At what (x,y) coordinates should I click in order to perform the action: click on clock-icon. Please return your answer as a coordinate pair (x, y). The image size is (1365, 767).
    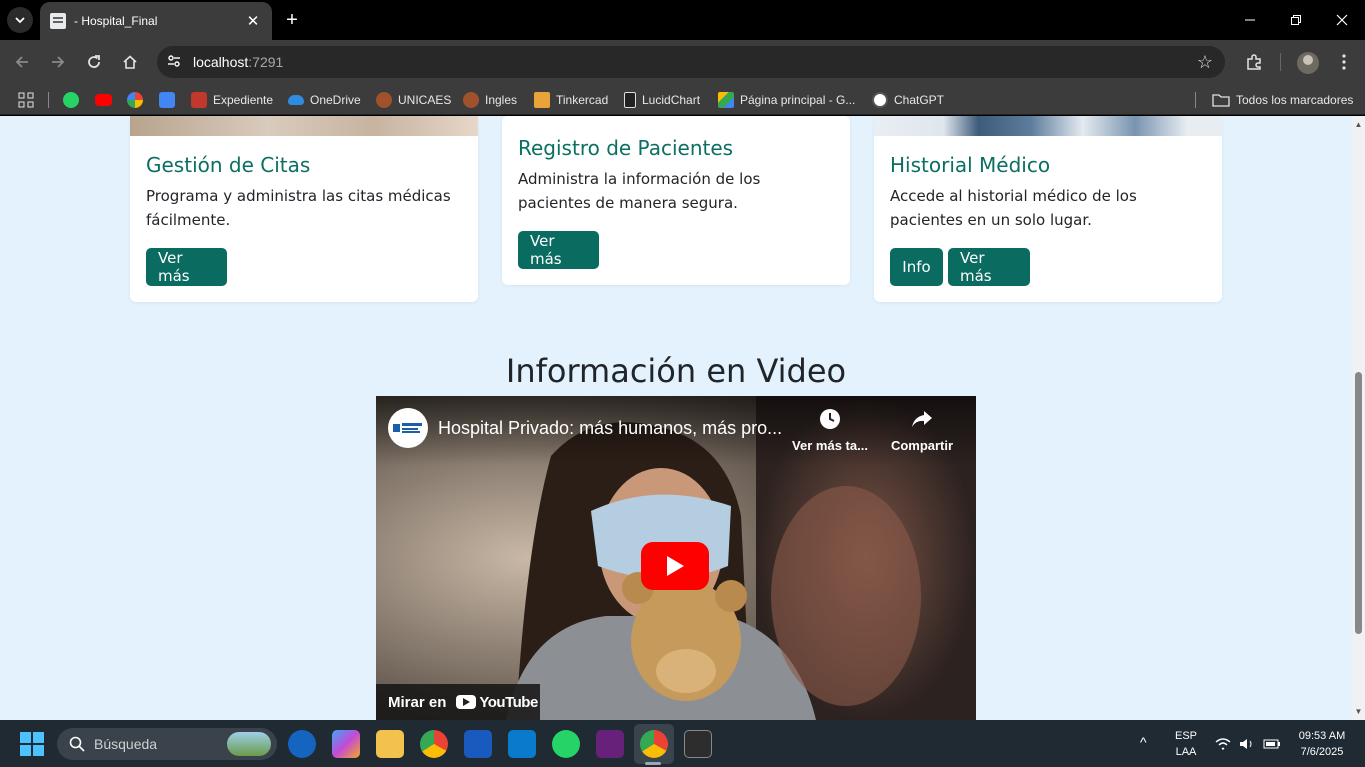
    Looking at the image, I should click on (830, 419).